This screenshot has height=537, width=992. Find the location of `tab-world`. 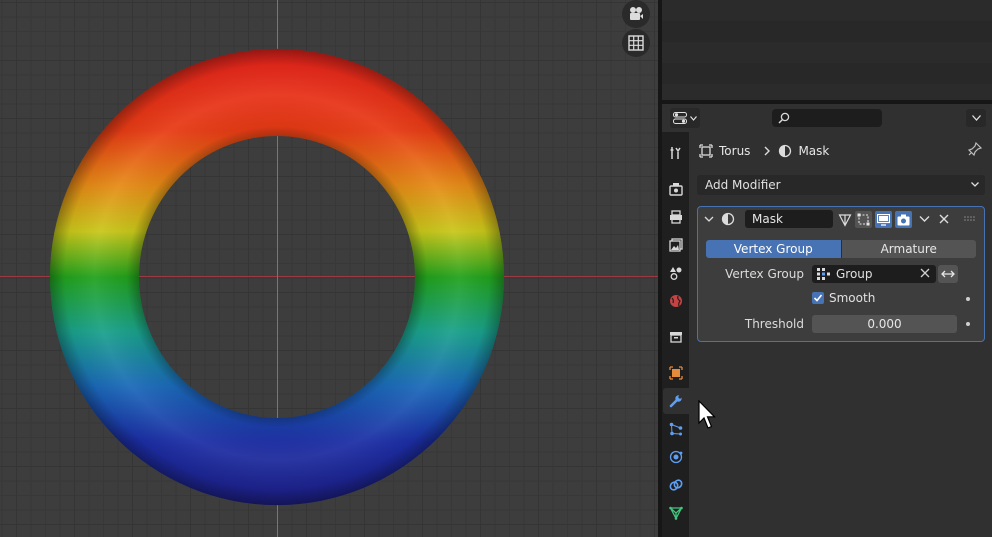

tab-world is located at coordinates (675, 301).